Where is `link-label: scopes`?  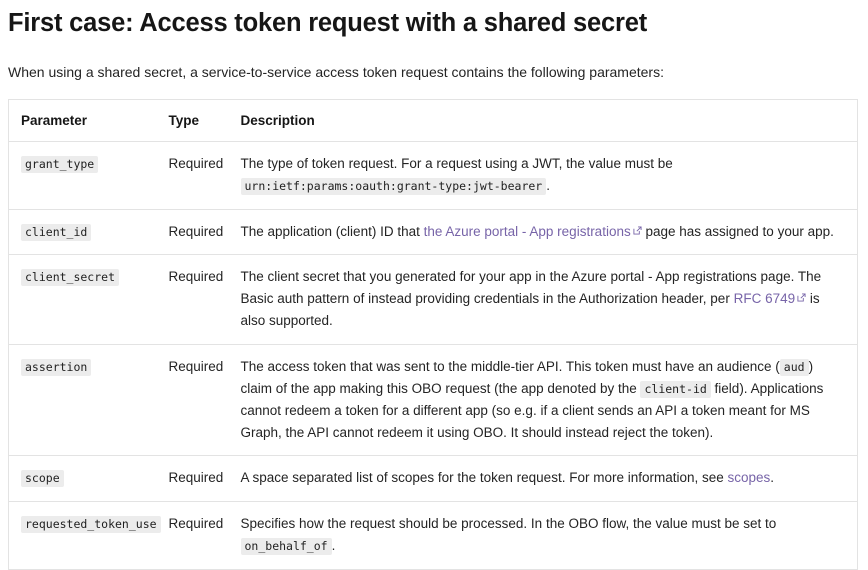 link-label: scopes is located at coordinates (749, 478).